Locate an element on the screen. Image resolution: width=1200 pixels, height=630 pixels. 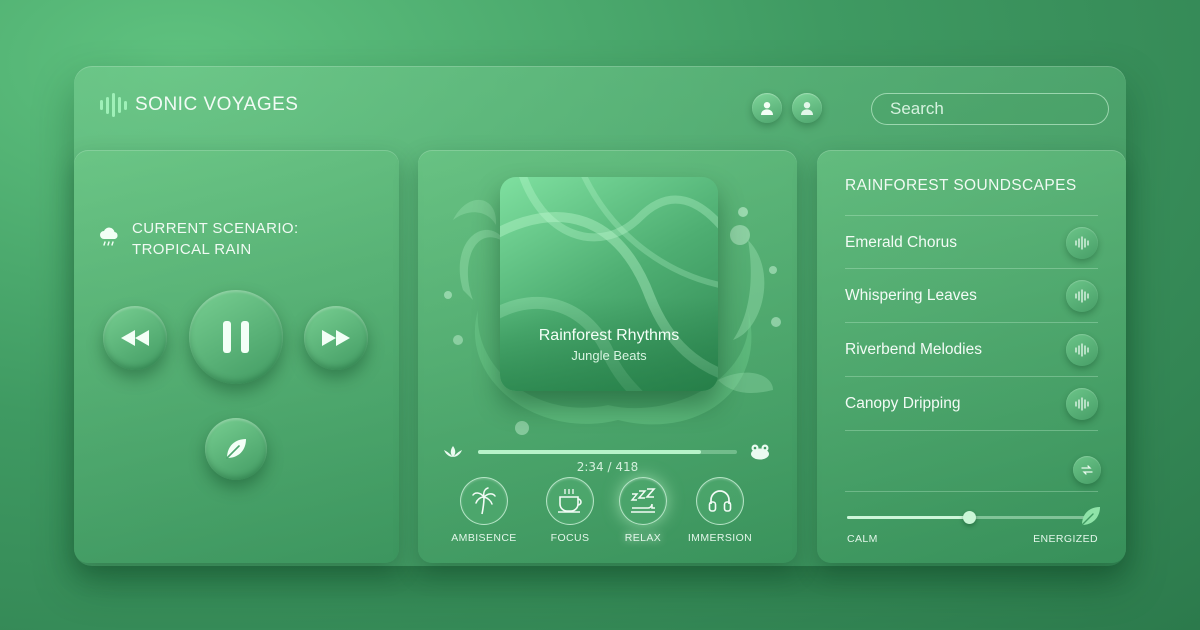
mode-label: RELAX is located at coordinates (643, 538).